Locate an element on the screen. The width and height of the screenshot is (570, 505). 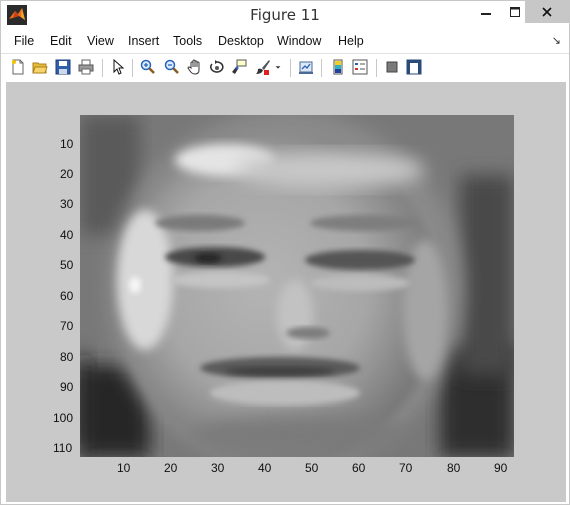
maximize-icon is located at coordinates (515, 12).